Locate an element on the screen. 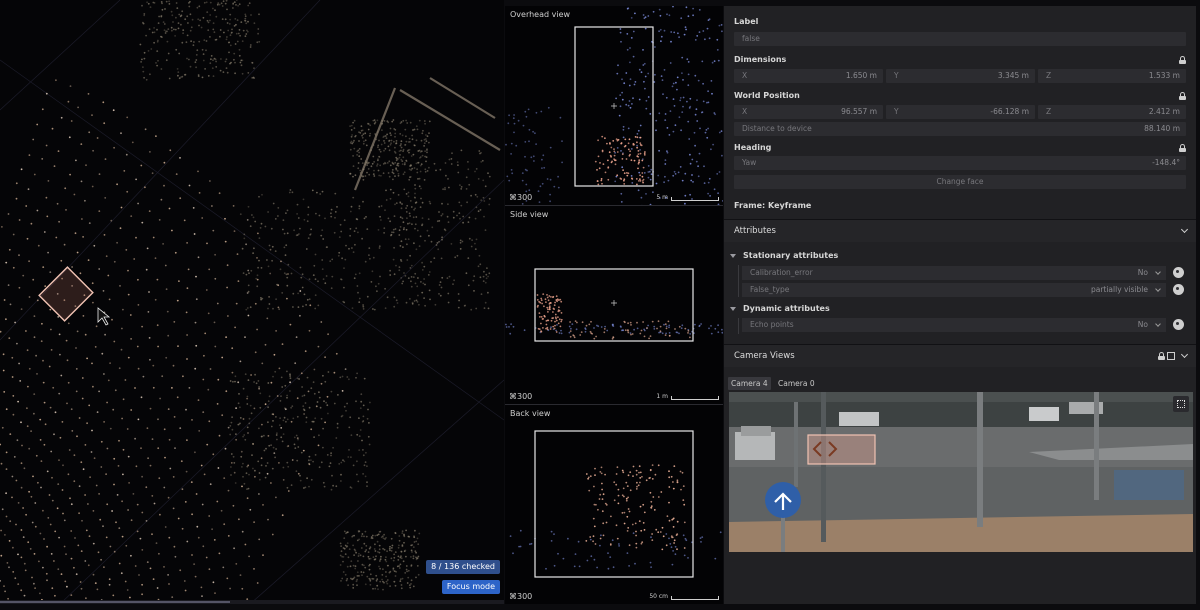 This screenshot has height=610, width=1200. overhead-zoom-label: ⌘300 is located at coordinates (521, 197).